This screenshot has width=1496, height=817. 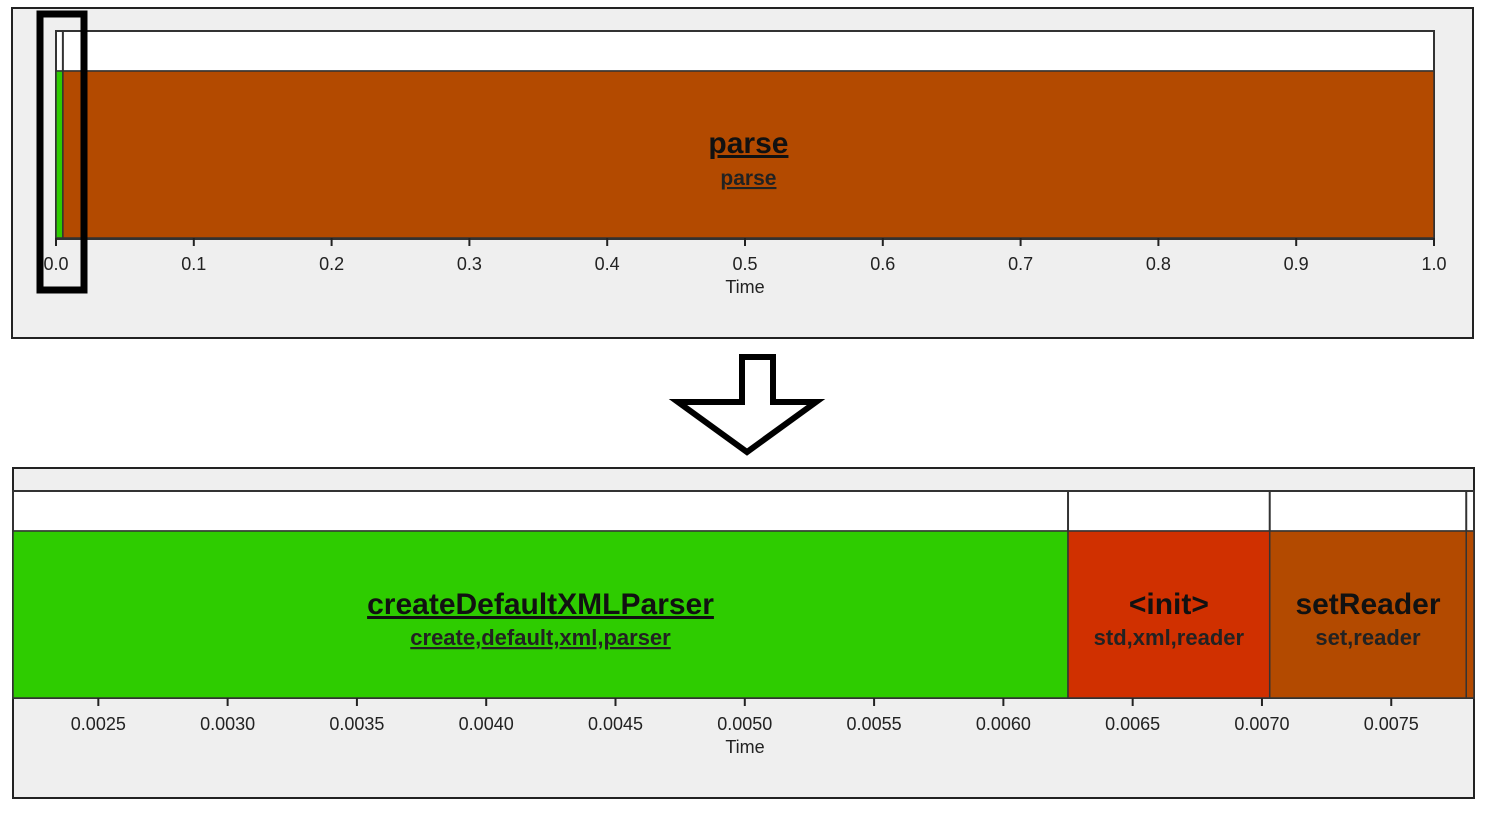 What do you see at coordinates (227, 724) in the screenshot?
I see `tick-label: 0.0030` at bounding box center [227, 724].